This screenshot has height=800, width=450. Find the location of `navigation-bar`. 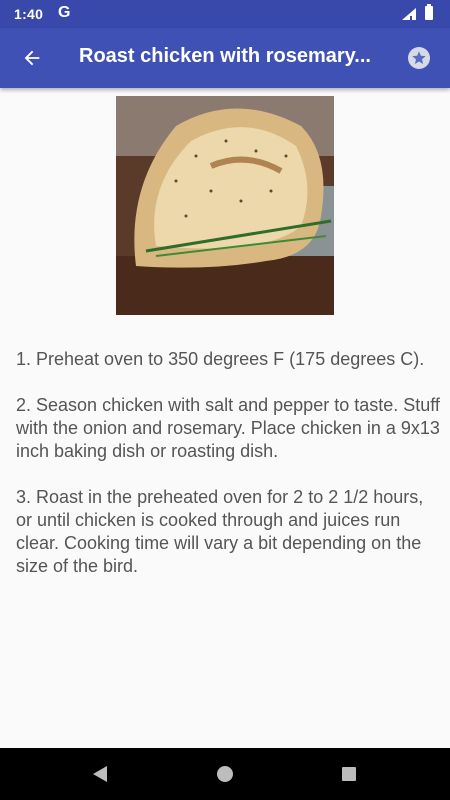

navigation-bar is located at coordinates (225, 774).